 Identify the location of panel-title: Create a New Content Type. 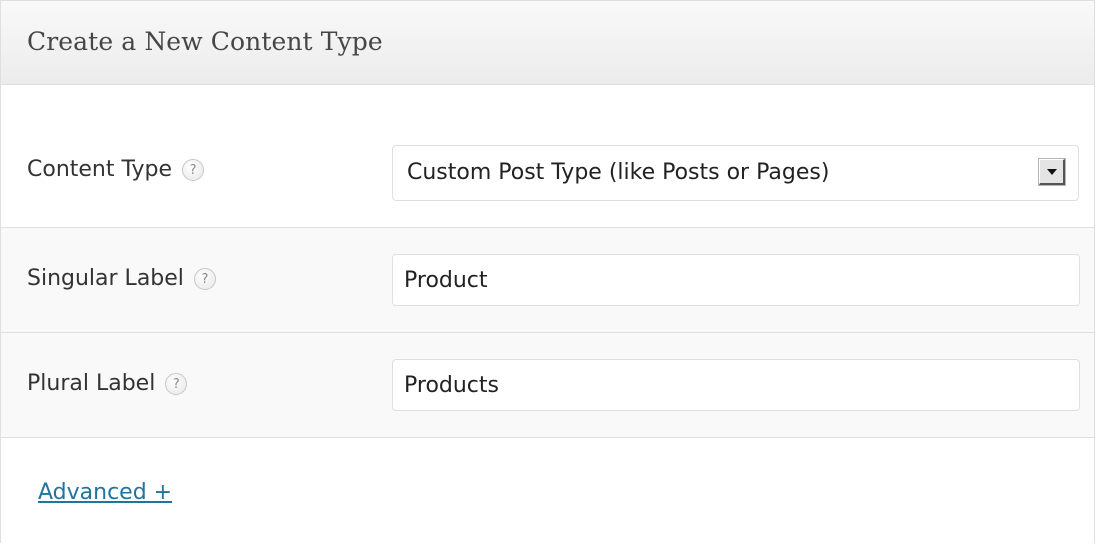
(205, 41).